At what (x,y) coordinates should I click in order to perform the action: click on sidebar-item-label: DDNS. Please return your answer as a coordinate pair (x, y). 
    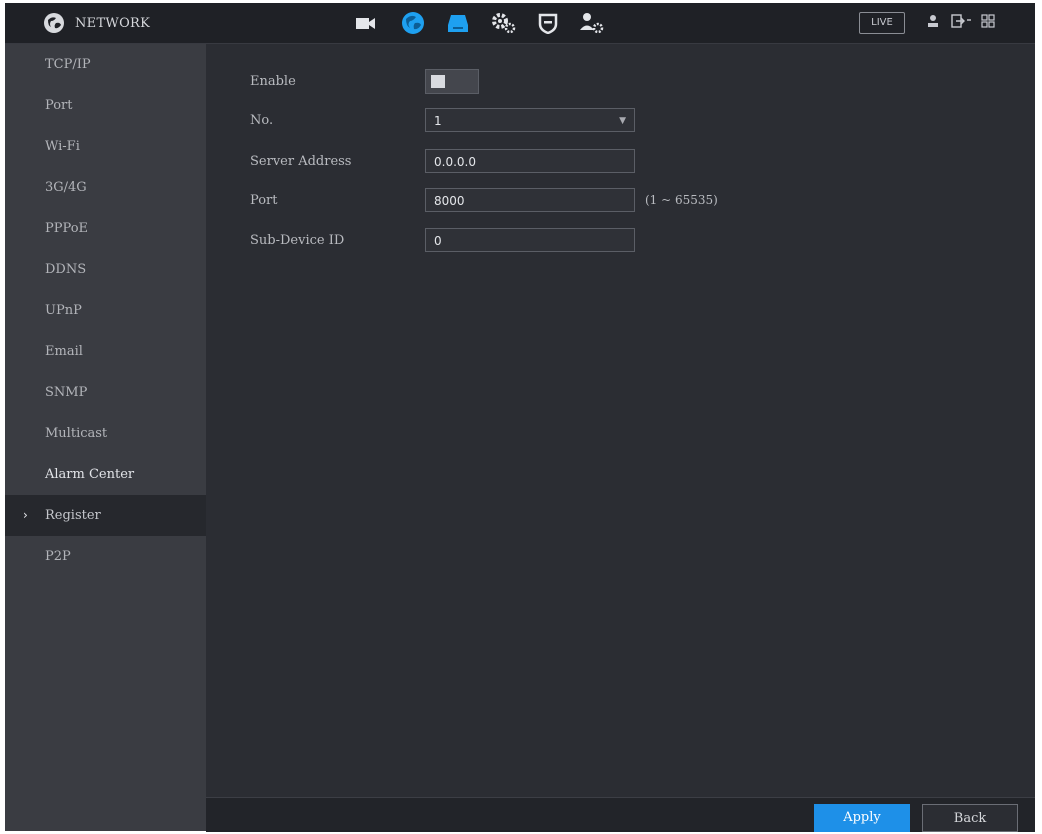
    Looking at the image, I should click on (66, 269).